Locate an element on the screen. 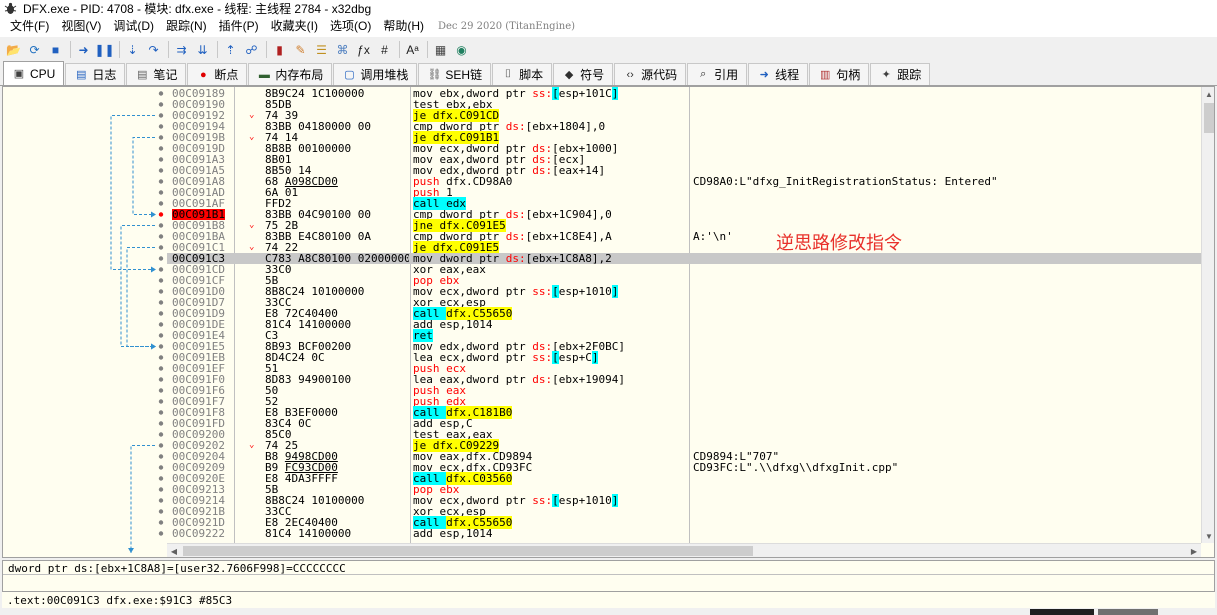 The image size is (1217, 615). disasm-row: 00C0921B 33CC xor ecx,esp is located at coordinates (684, 511).